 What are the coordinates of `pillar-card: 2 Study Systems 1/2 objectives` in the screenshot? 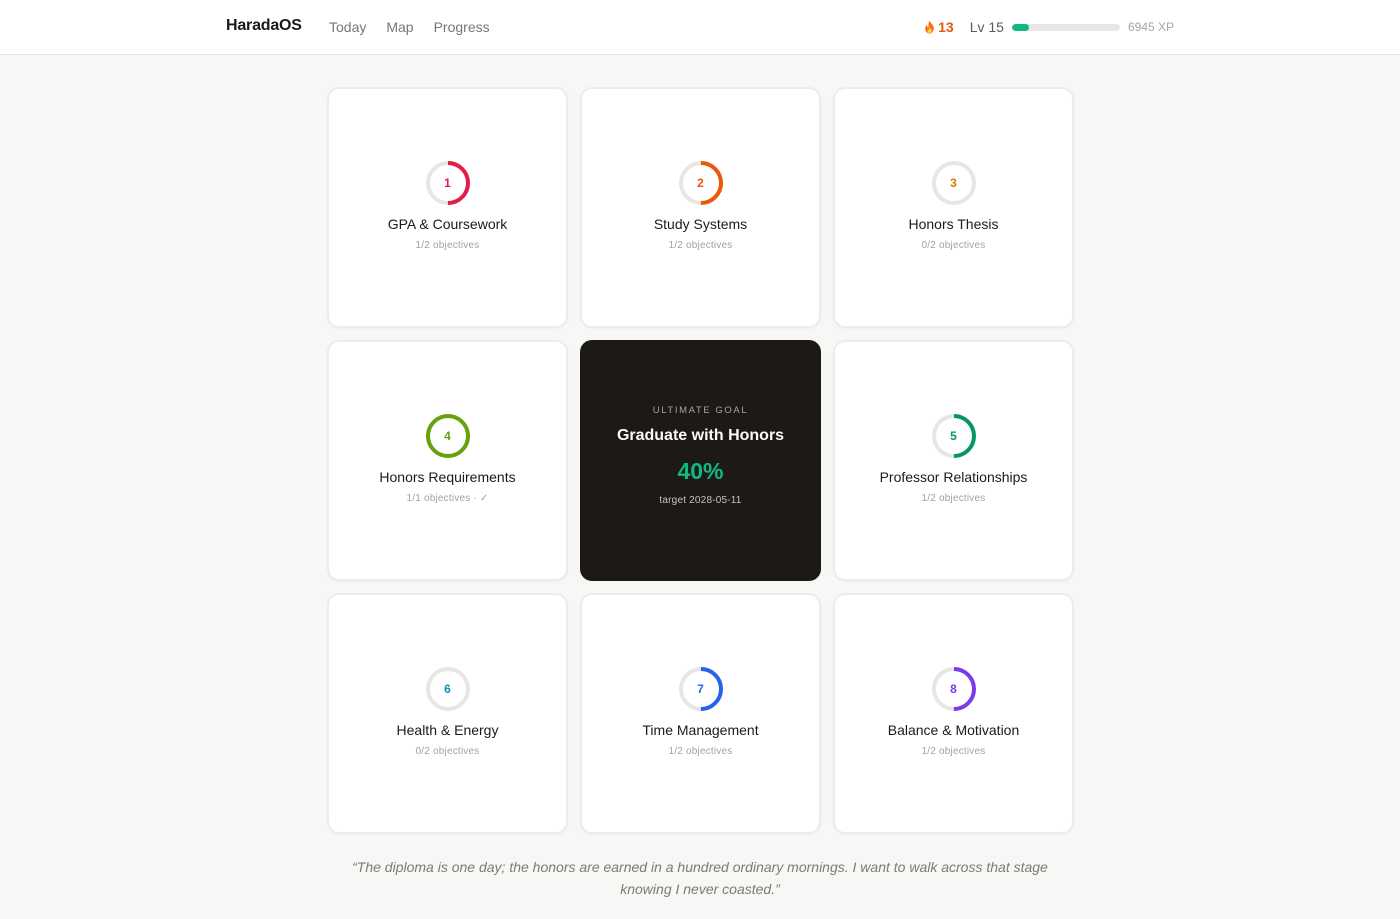 It's located at (700, 207).